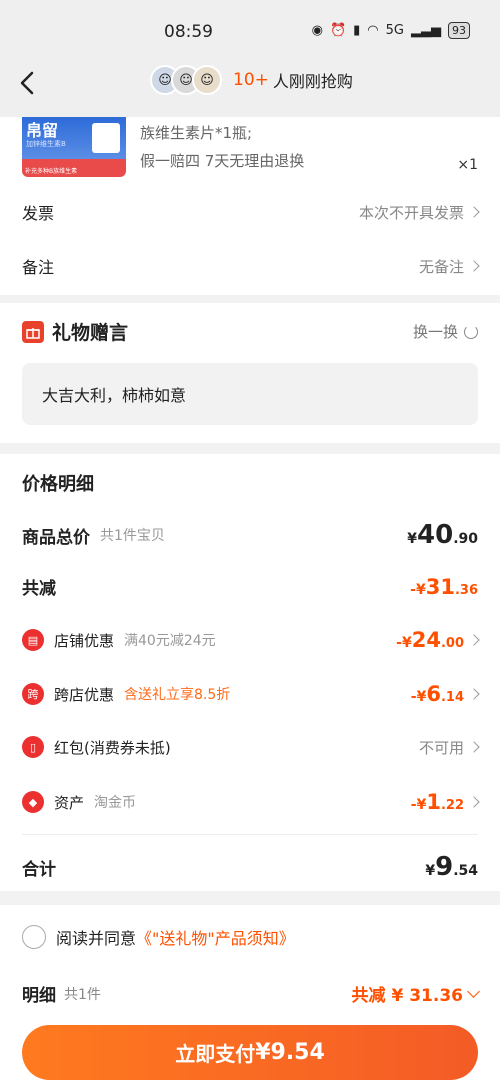 The width and height of the screenshot is (500, 1085). I want to click on red-packet-icon: ▯, so click(33, 747).